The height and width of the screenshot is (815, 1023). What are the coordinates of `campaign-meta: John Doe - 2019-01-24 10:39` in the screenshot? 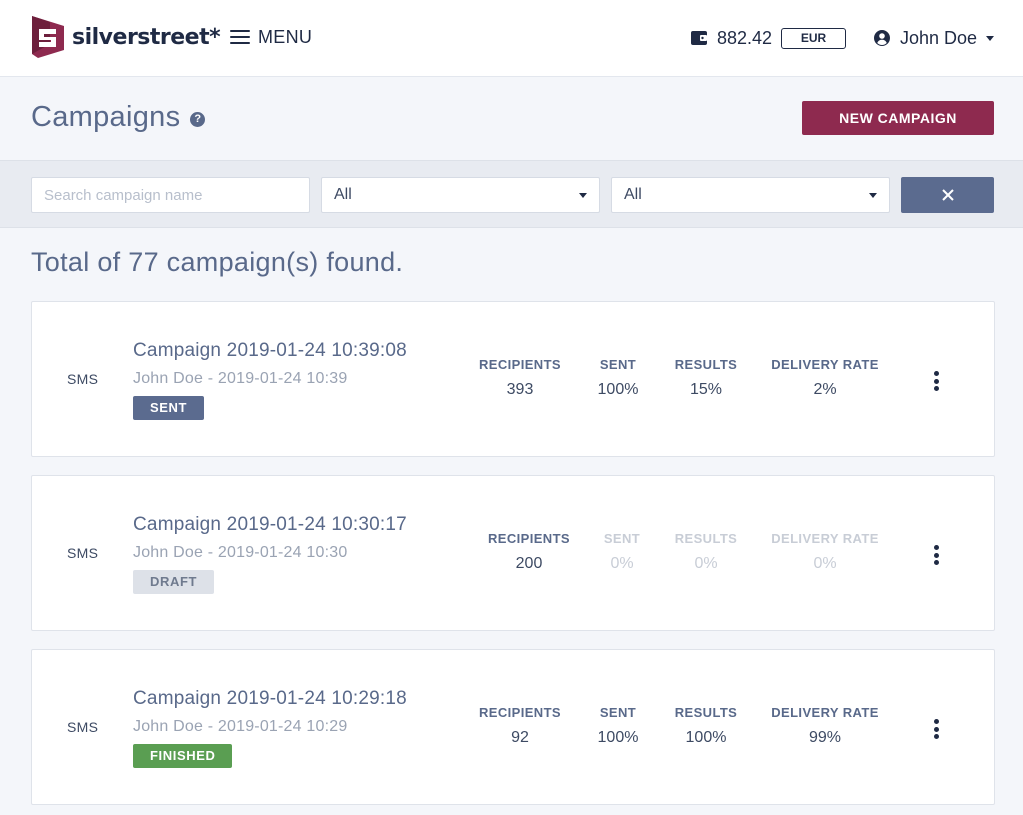 It's located at (240, 378).